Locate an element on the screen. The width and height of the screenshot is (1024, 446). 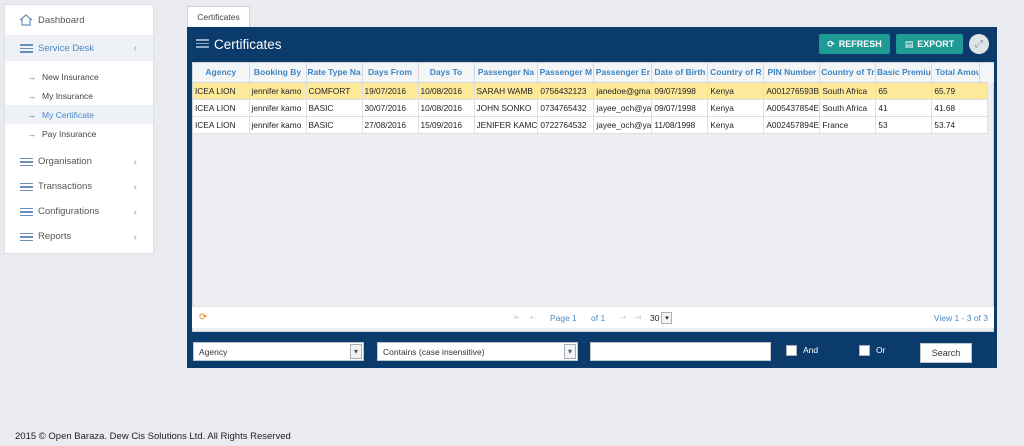
expand-button: ⤢ is located at coordinates (979, 44).